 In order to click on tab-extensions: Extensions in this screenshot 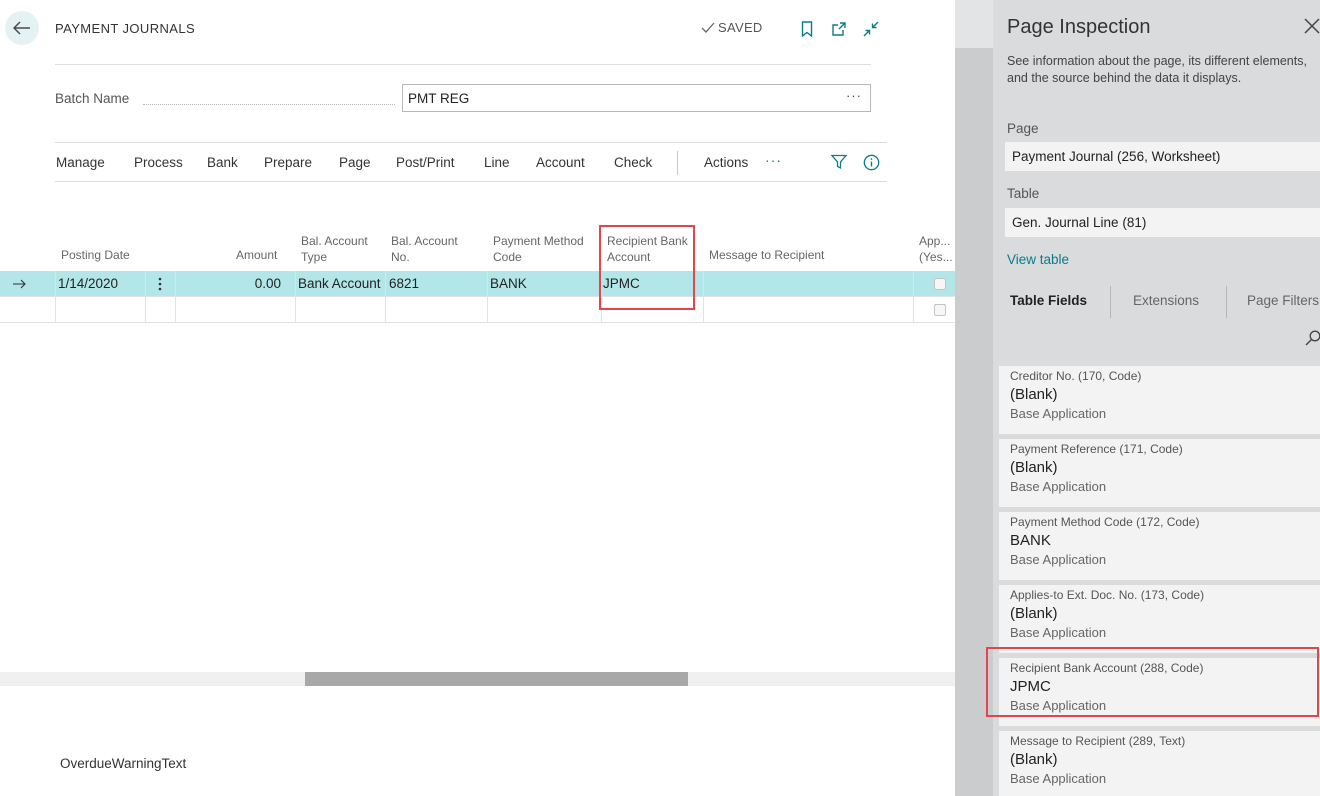, I will do `click(1166, 300)`.